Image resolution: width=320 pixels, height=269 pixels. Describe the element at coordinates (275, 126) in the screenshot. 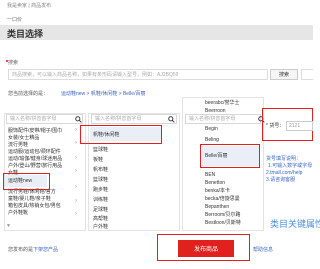

I see `item-number-label: * 货号：` at that location.